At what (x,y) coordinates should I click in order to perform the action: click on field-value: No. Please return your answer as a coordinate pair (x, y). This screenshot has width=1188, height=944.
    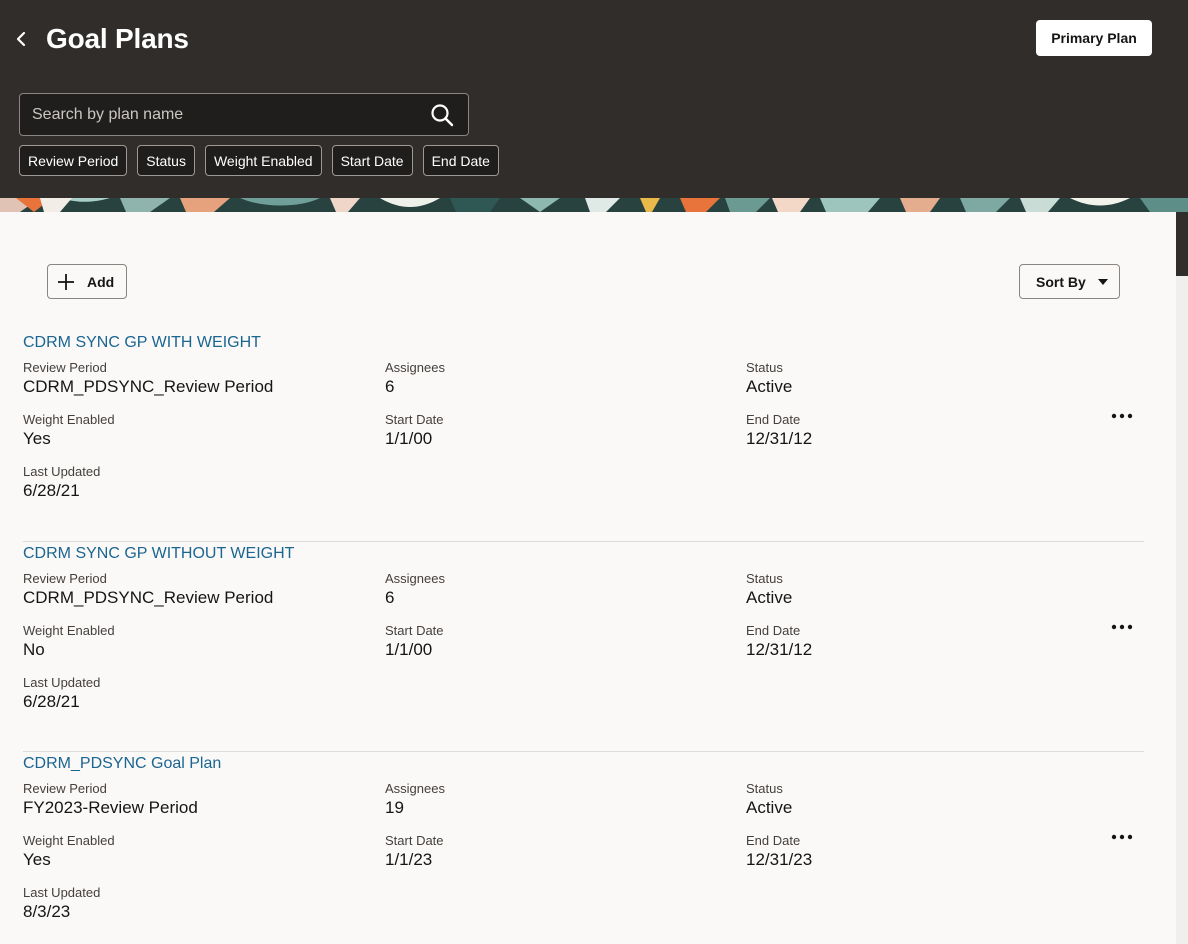
    Looking at the image, I should click on (34, 649).